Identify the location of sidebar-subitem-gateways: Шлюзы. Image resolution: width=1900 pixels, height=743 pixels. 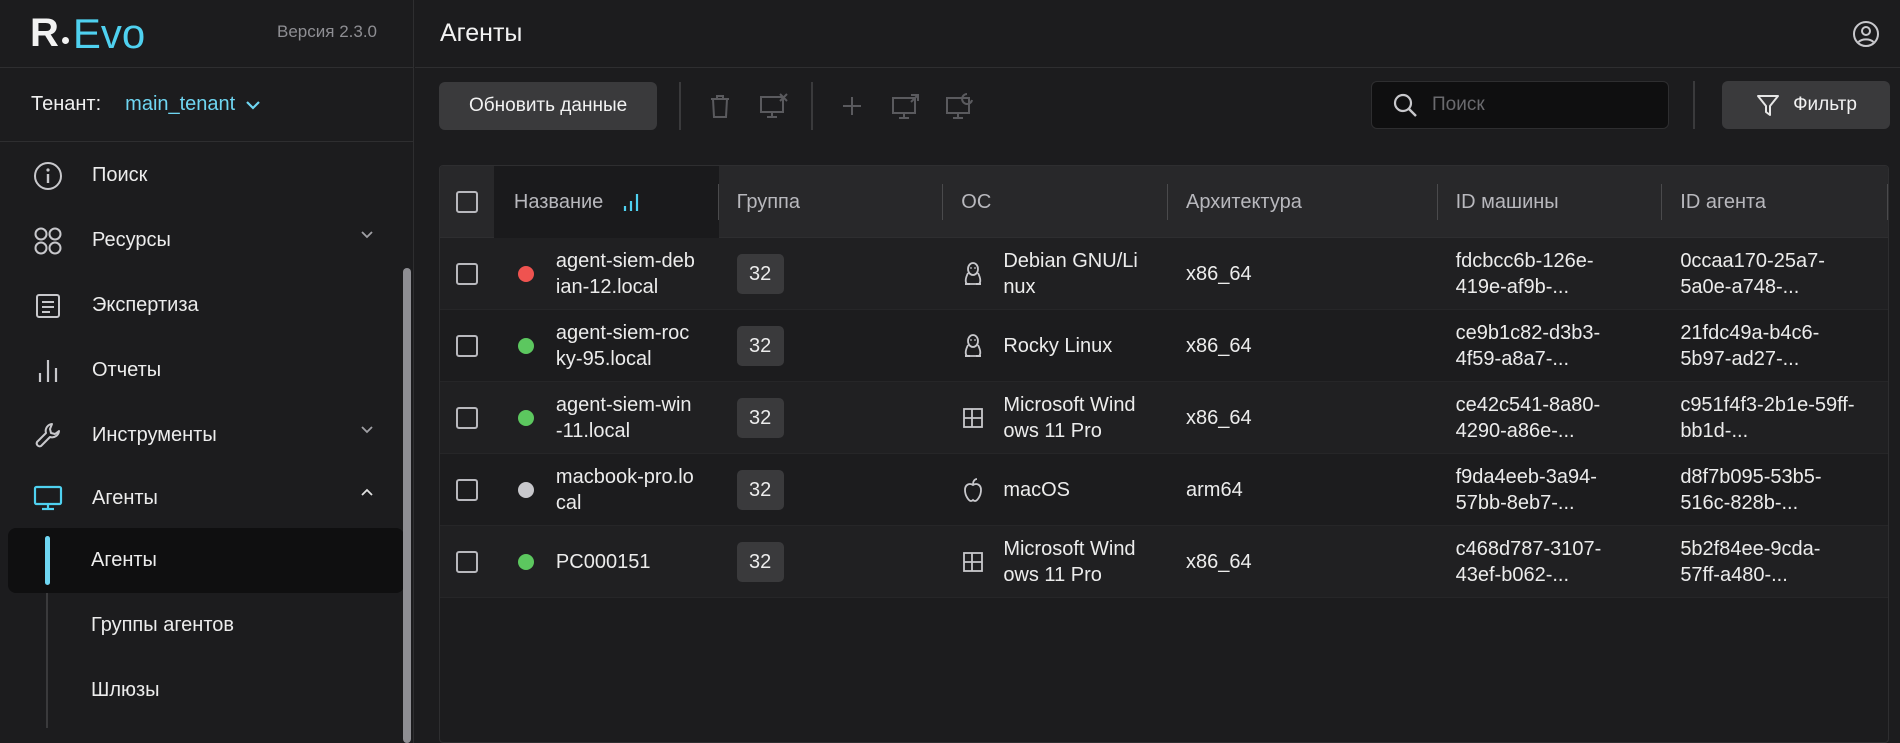
(207, 690).